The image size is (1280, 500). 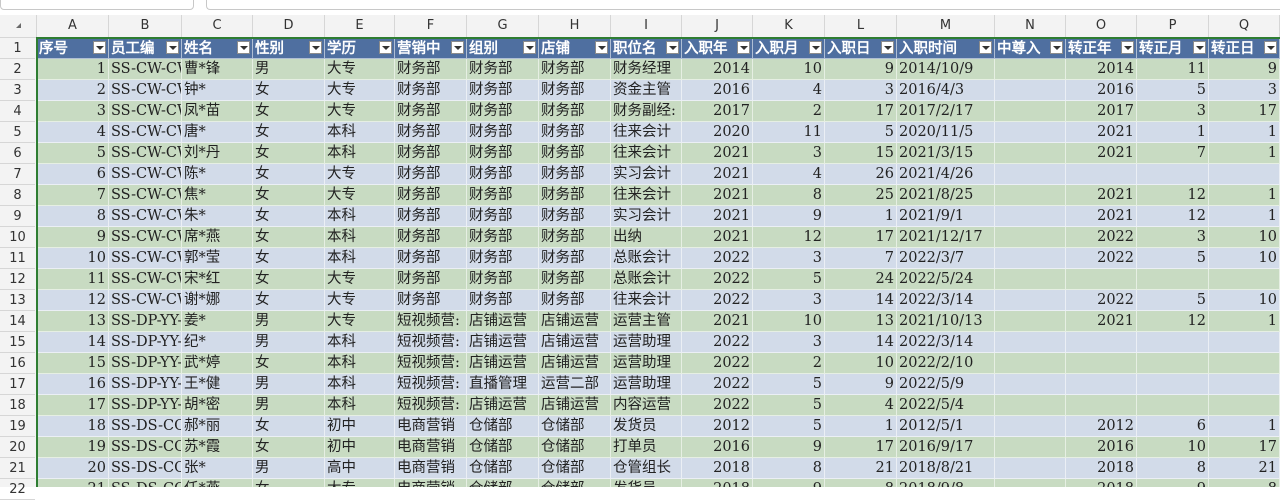 I want to click on column-header-p: P, so click(x=1173, y=26).